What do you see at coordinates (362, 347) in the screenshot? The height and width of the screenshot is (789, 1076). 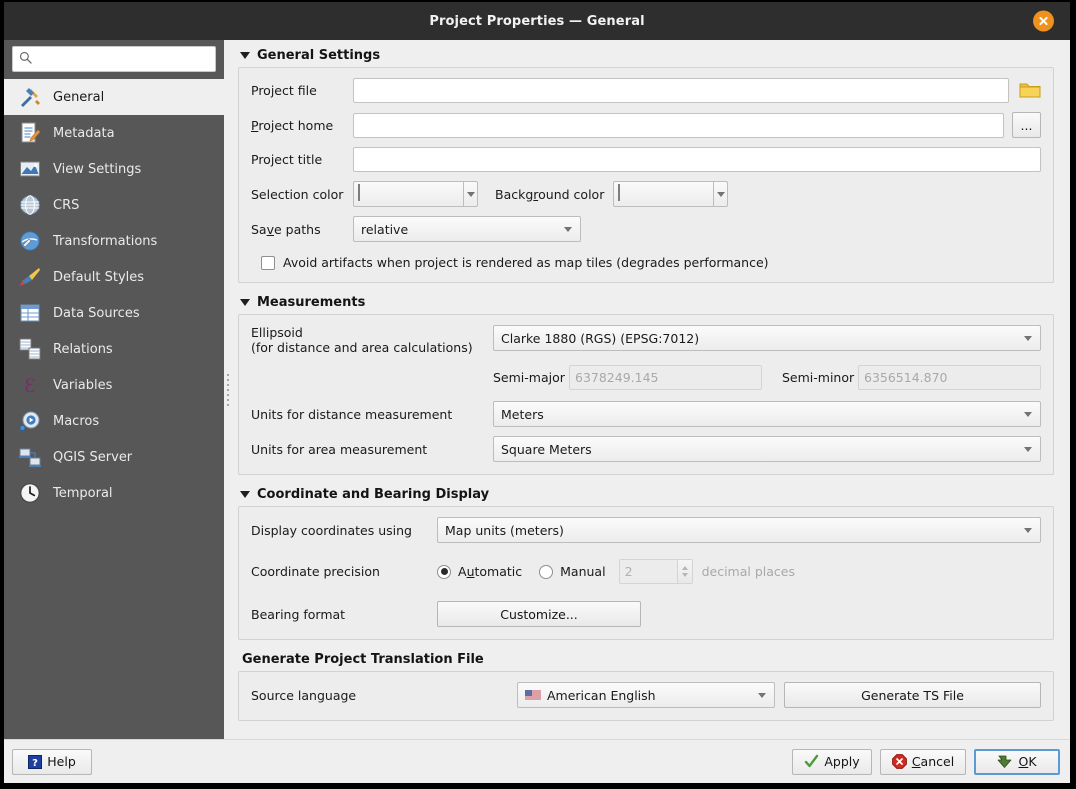 I see `ellipsoid-label-line2: (for distance and area calculations)` at bounding box center [362, 347].